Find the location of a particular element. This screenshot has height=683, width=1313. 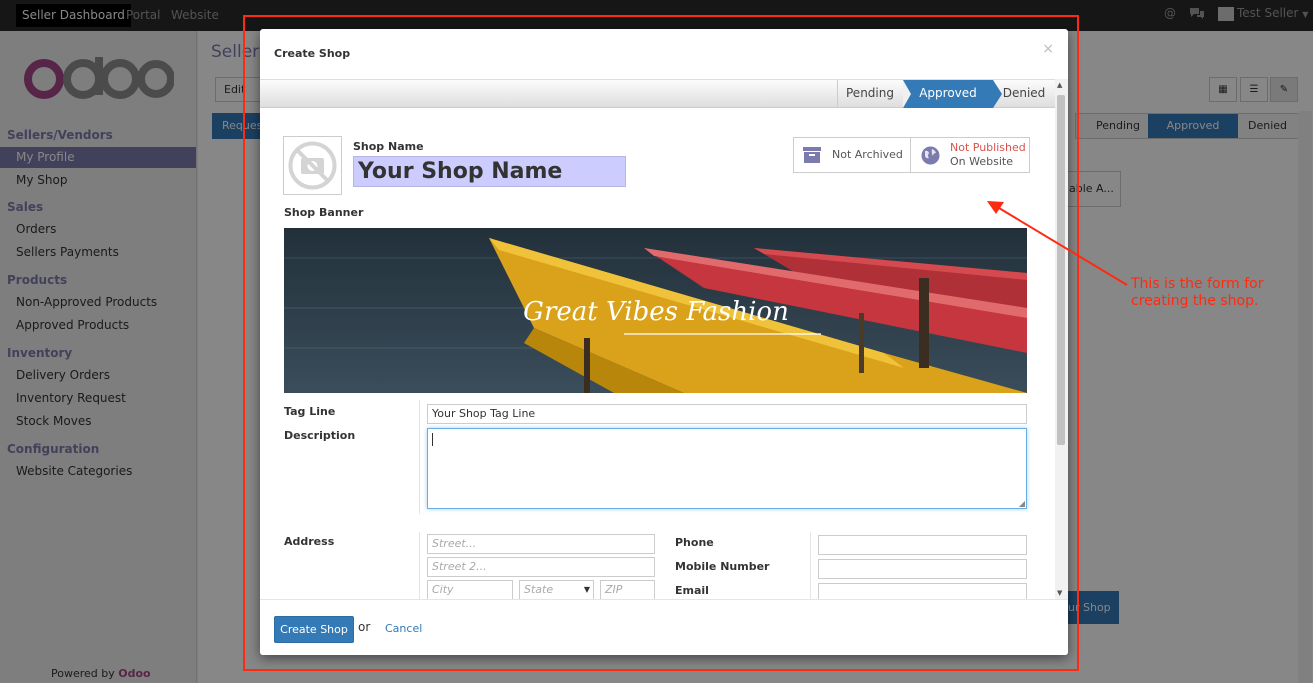

annotation-arrow-icon is located at coordinates (1057, 243).